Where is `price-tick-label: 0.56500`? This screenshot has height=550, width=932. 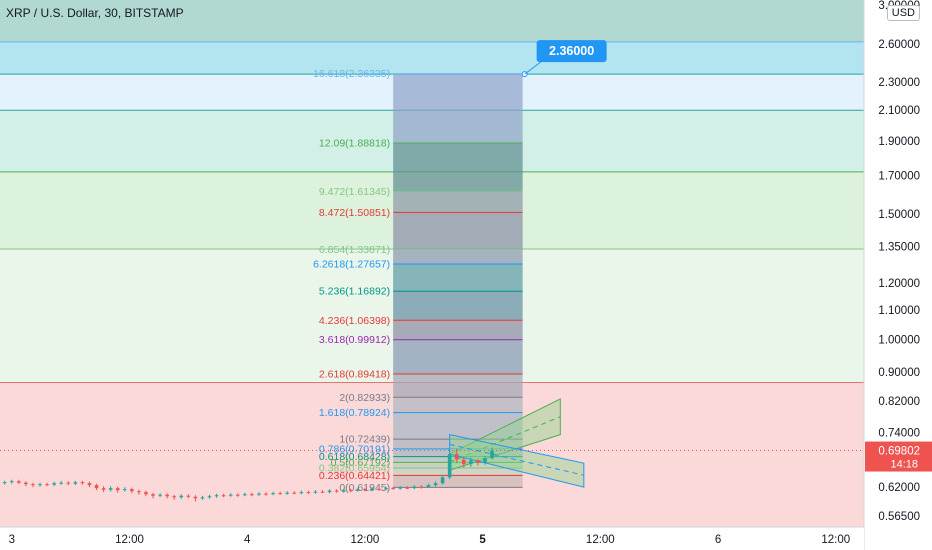
price-tick-label: 0.56500 is located at coordinates (899, 517).